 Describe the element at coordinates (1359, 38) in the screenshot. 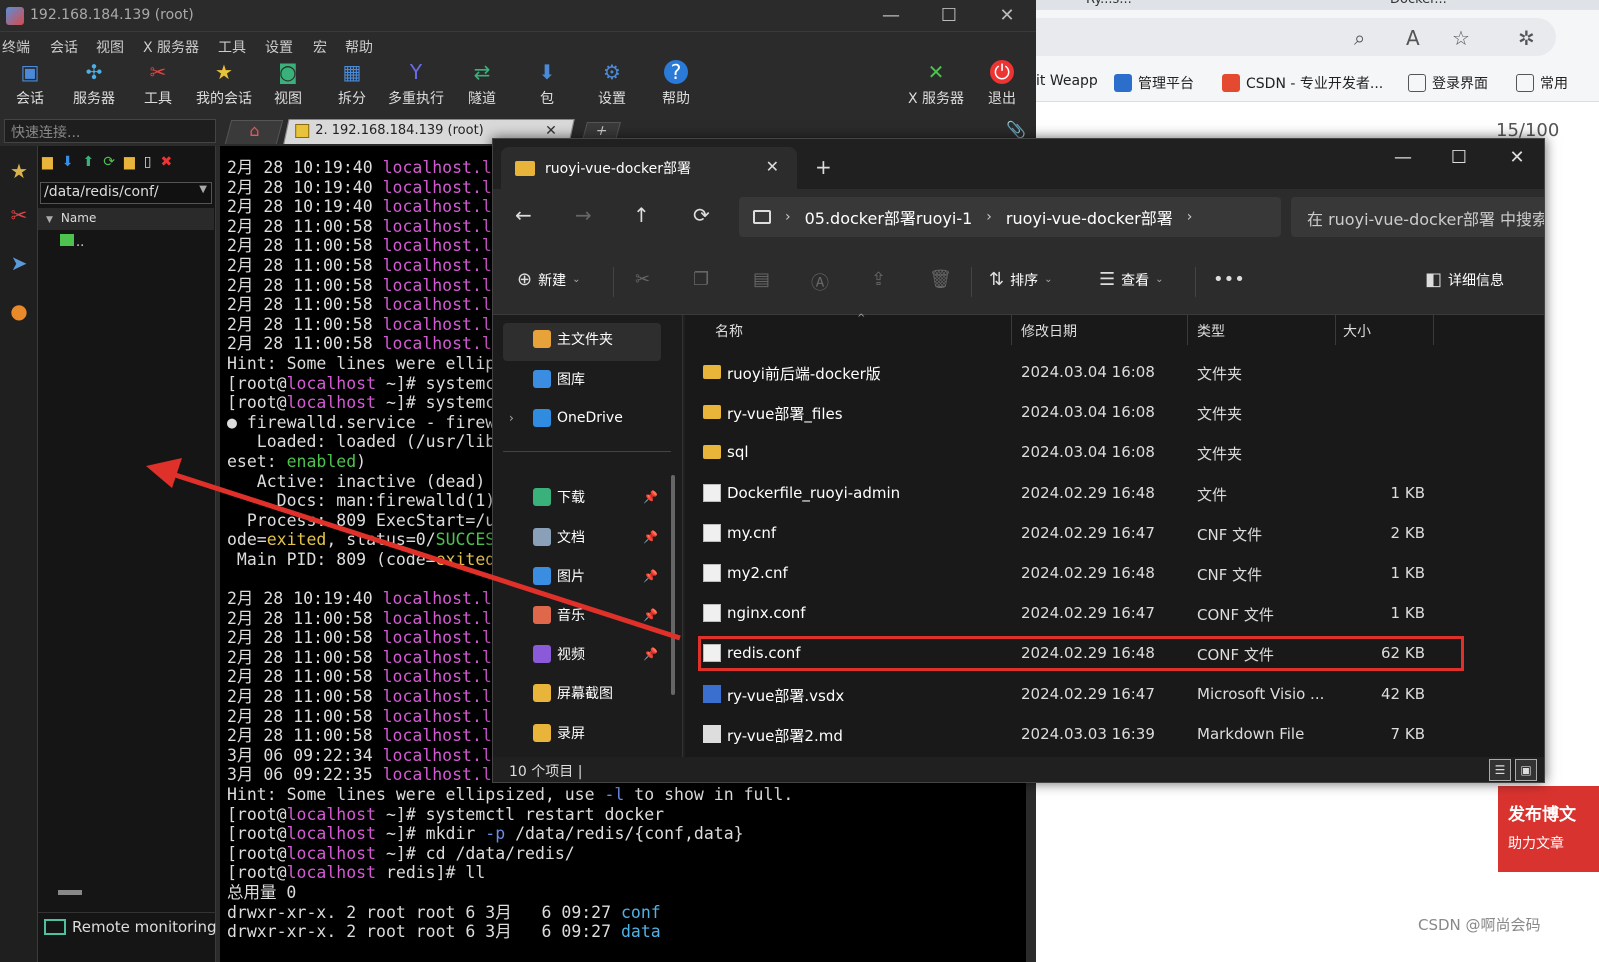

I see `search-icon: ⌕` at that location.